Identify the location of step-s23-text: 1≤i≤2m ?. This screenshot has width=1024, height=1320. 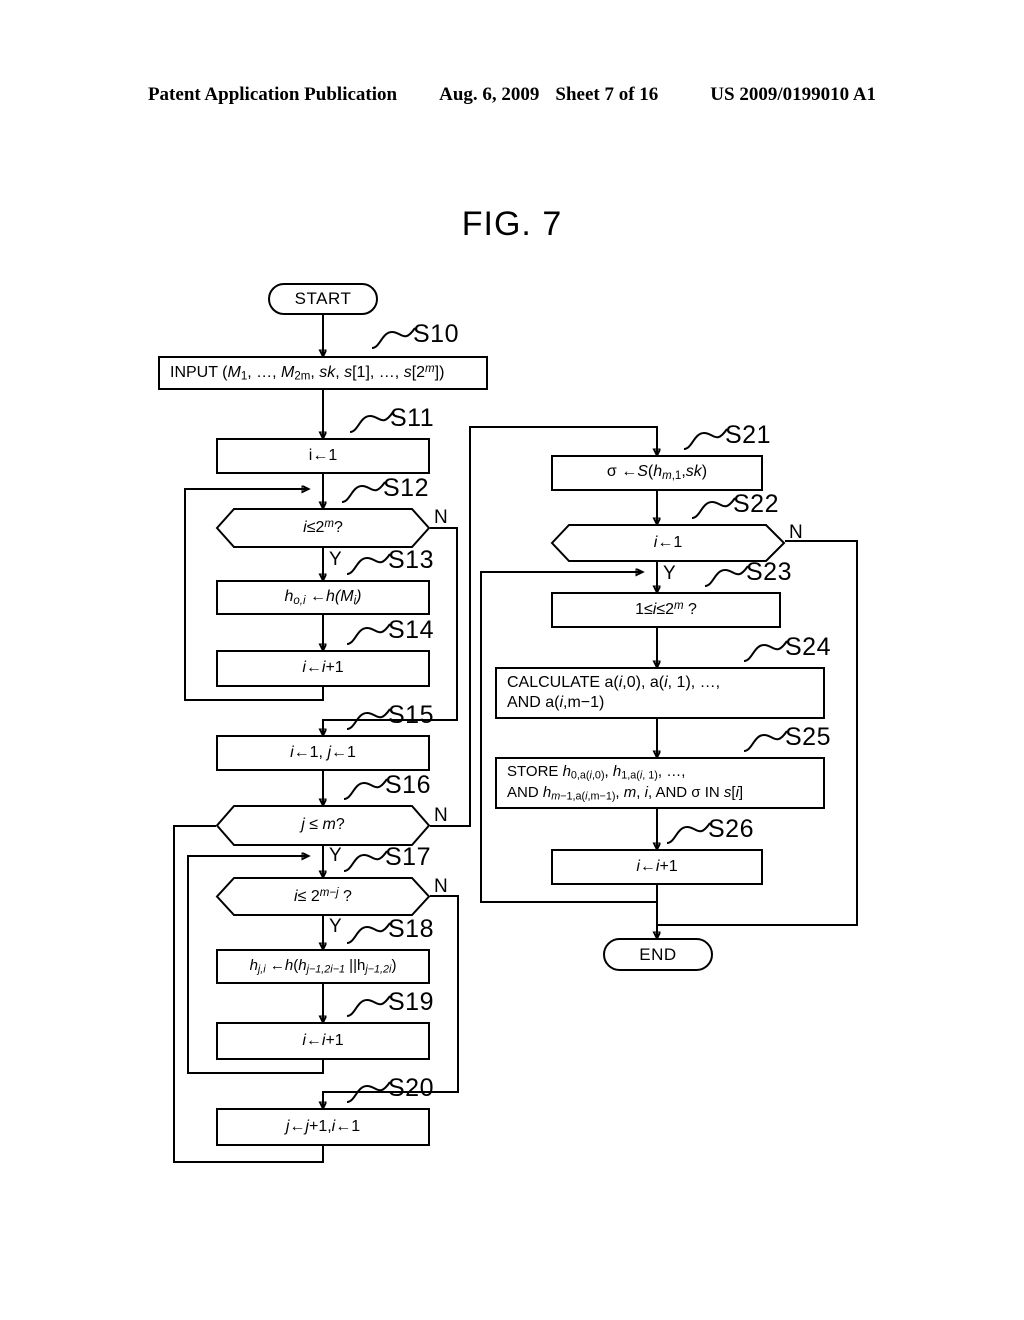
(666, 609).